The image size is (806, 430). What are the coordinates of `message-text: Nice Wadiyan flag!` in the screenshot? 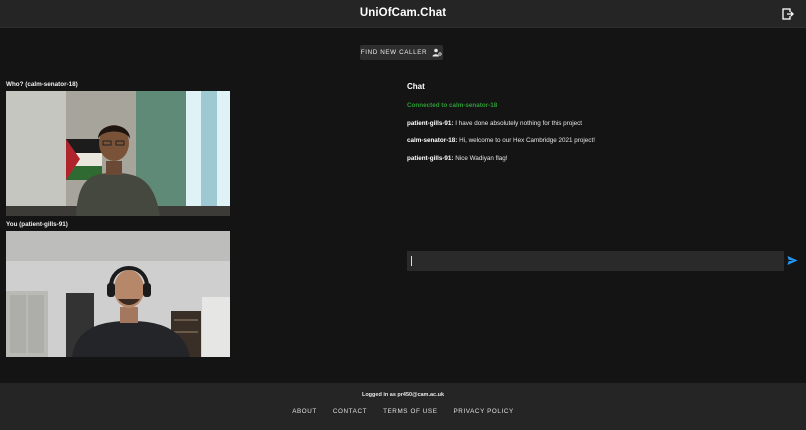 It's located at (480, 158).